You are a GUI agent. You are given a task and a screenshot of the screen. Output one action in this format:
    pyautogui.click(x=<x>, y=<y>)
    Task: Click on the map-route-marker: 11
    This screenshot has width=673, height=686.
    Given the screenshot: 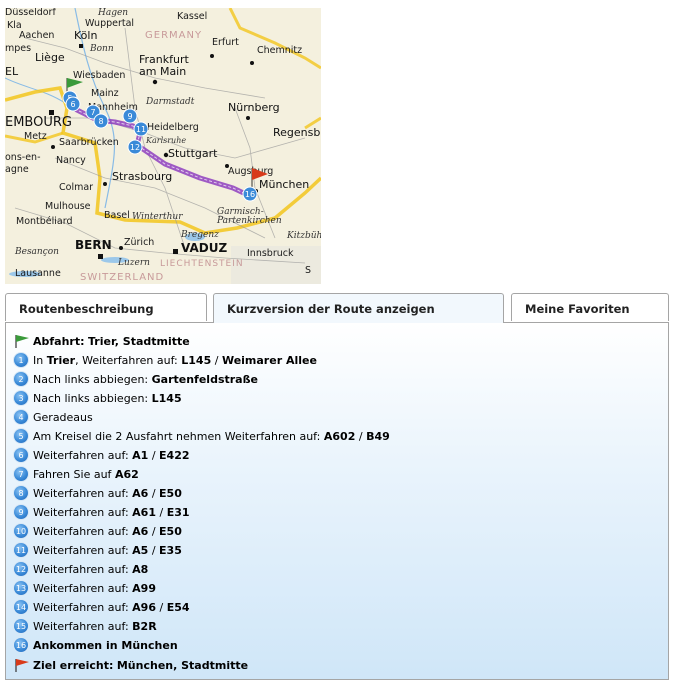 What is the action you would take?
    pyautogui.click(x=141, y=129)
    